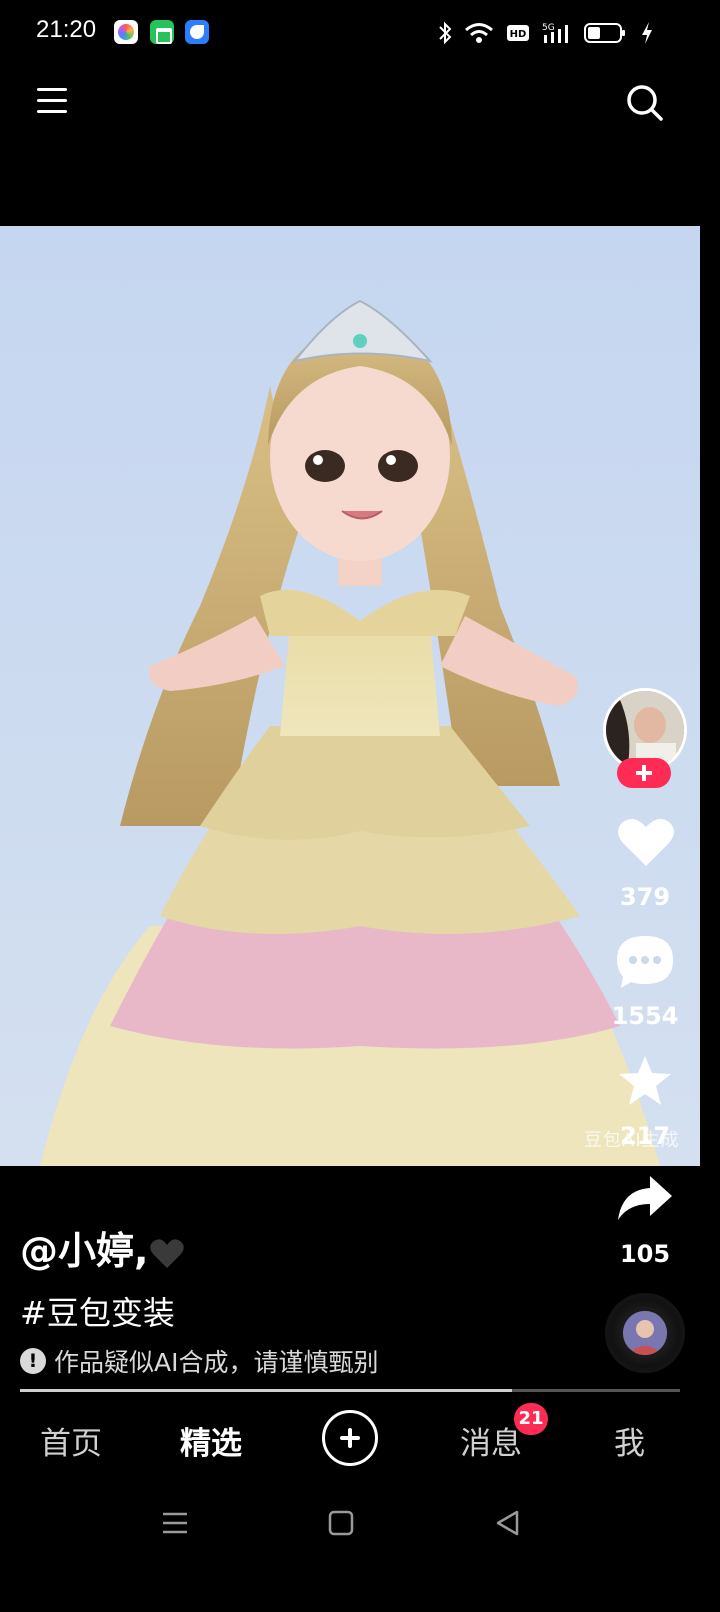  Describe the element at coordinates (97, 1311) in the screenshot. I see `post-hashtag: #豆包变装` at that location.